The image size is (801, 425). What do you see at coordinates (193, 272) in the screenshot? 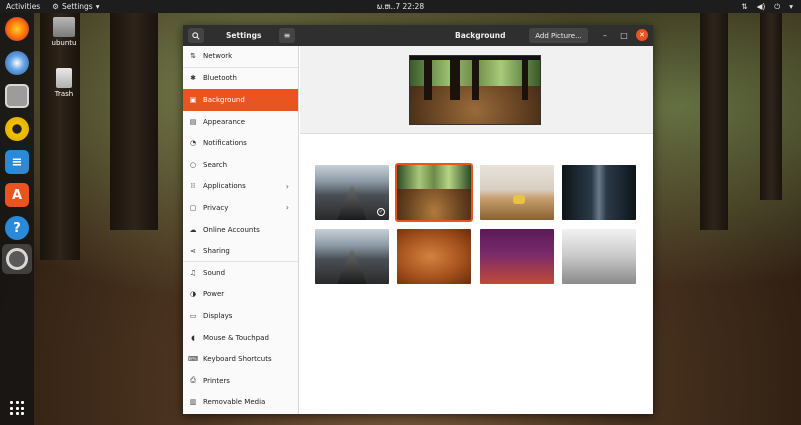
I see `sound-icon: ♫` at bounding box center [193, 272].